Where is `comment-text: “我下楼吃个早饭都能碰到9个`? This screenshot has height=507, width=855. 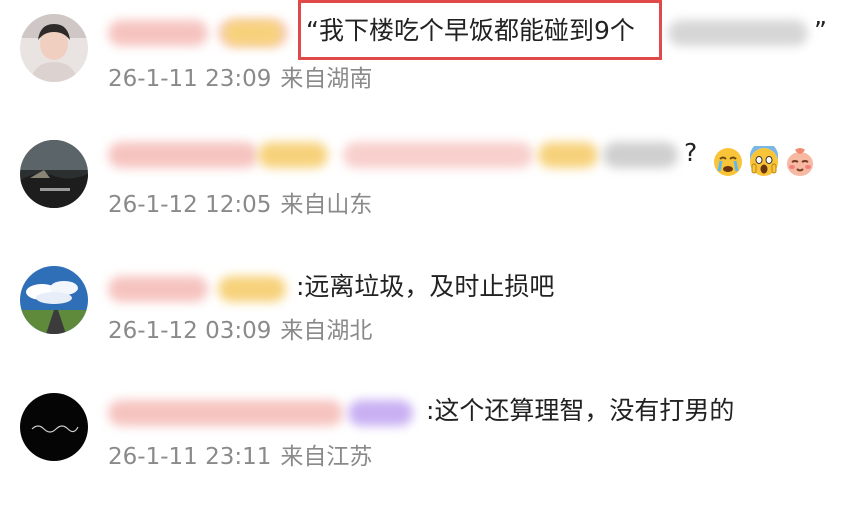
comment-text: “我下楼吃个早饭都能碰到9个 is located at coordinates (470, 30).